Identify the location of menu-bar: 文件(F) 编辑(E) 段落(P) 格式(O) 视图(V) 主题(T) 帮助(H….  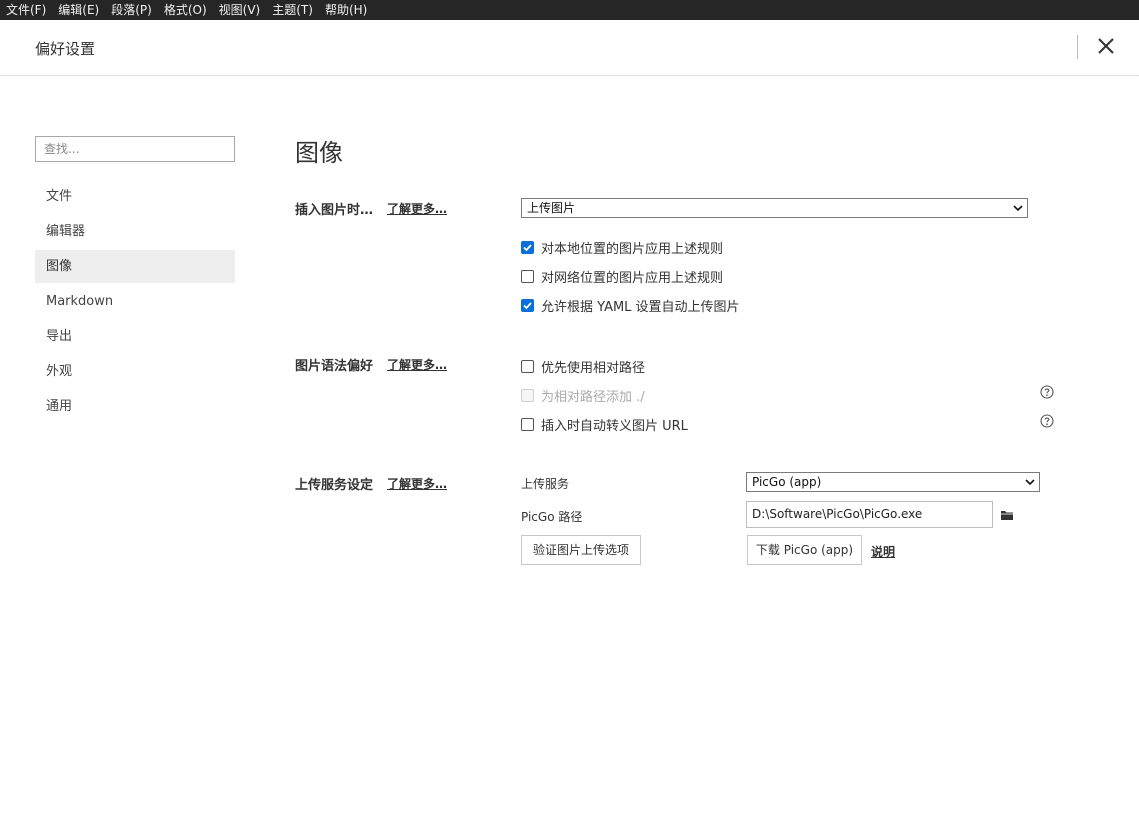
(569, 10).